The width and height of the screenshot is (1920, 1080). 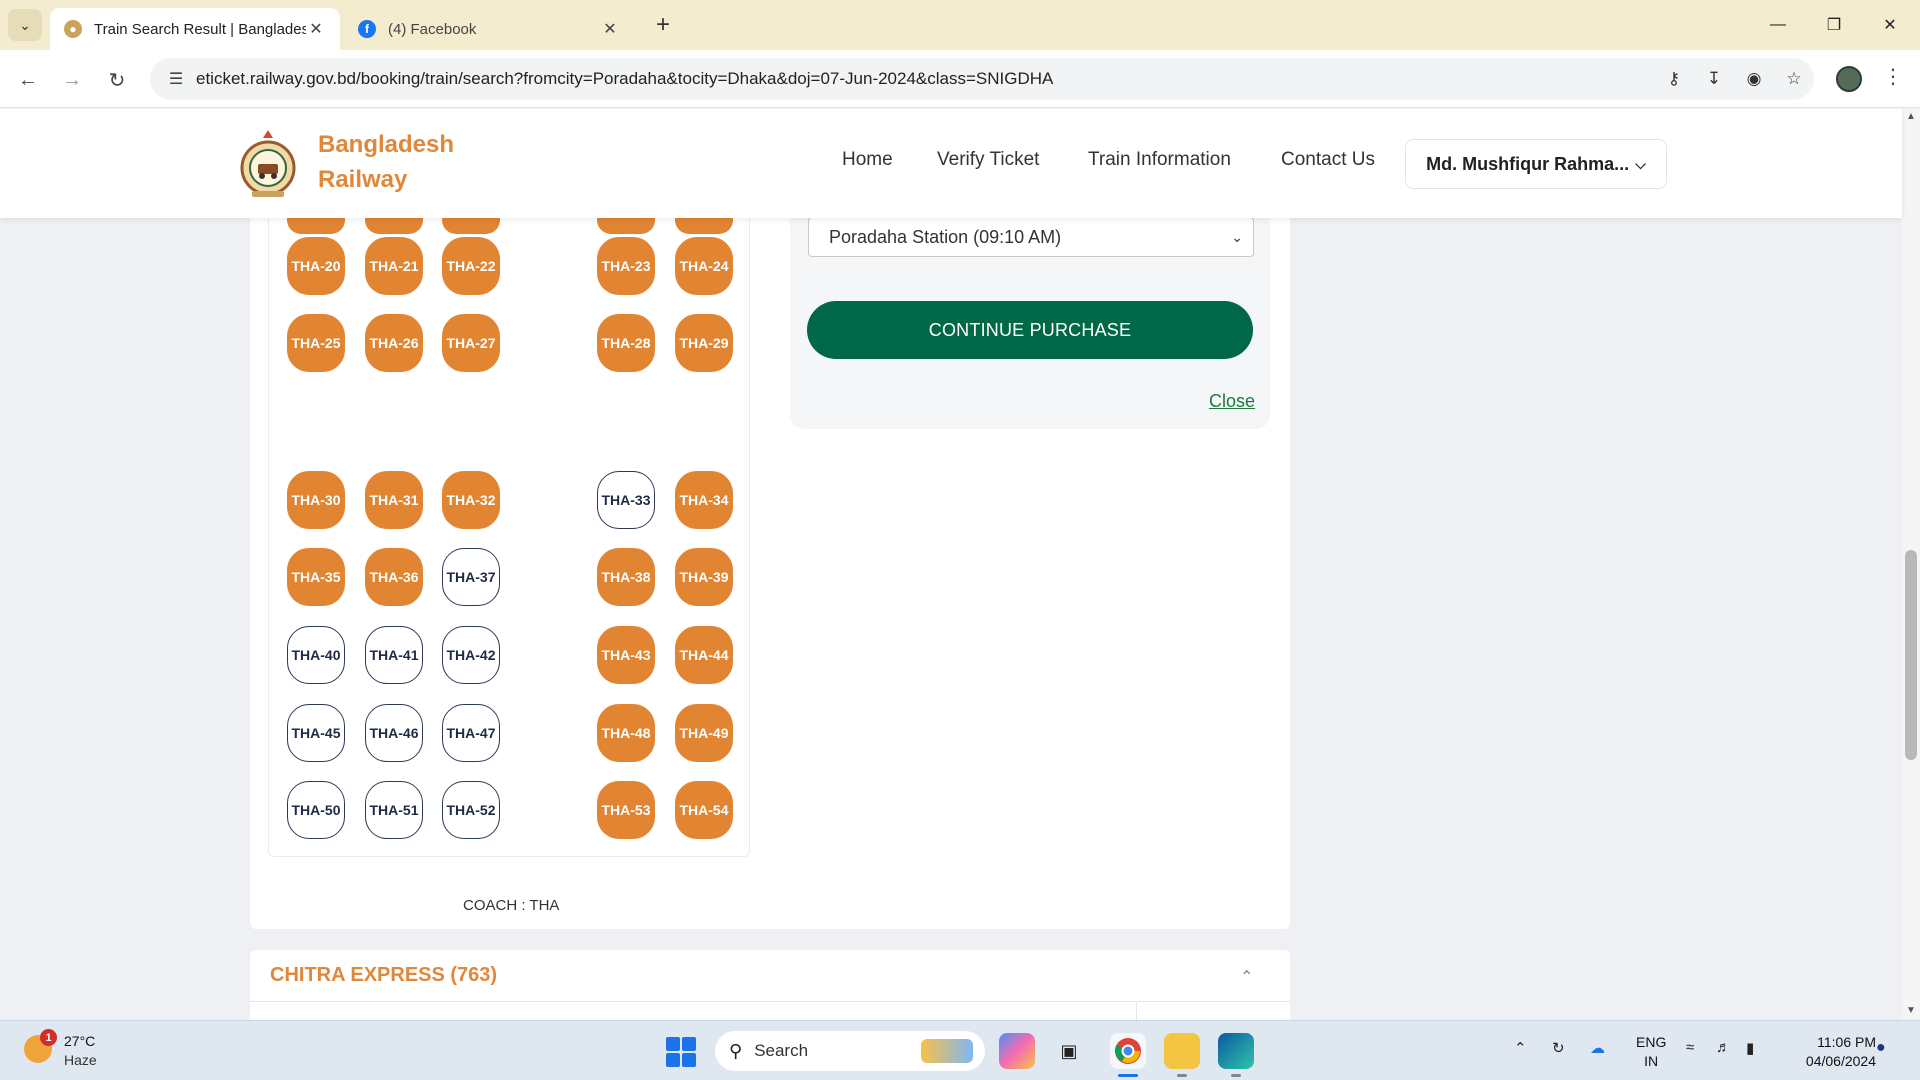 What do you see at coordinates (704, 733) in the screenshot?
I see `seat-tha-49: THA-49` at bounding box center [704, 733].